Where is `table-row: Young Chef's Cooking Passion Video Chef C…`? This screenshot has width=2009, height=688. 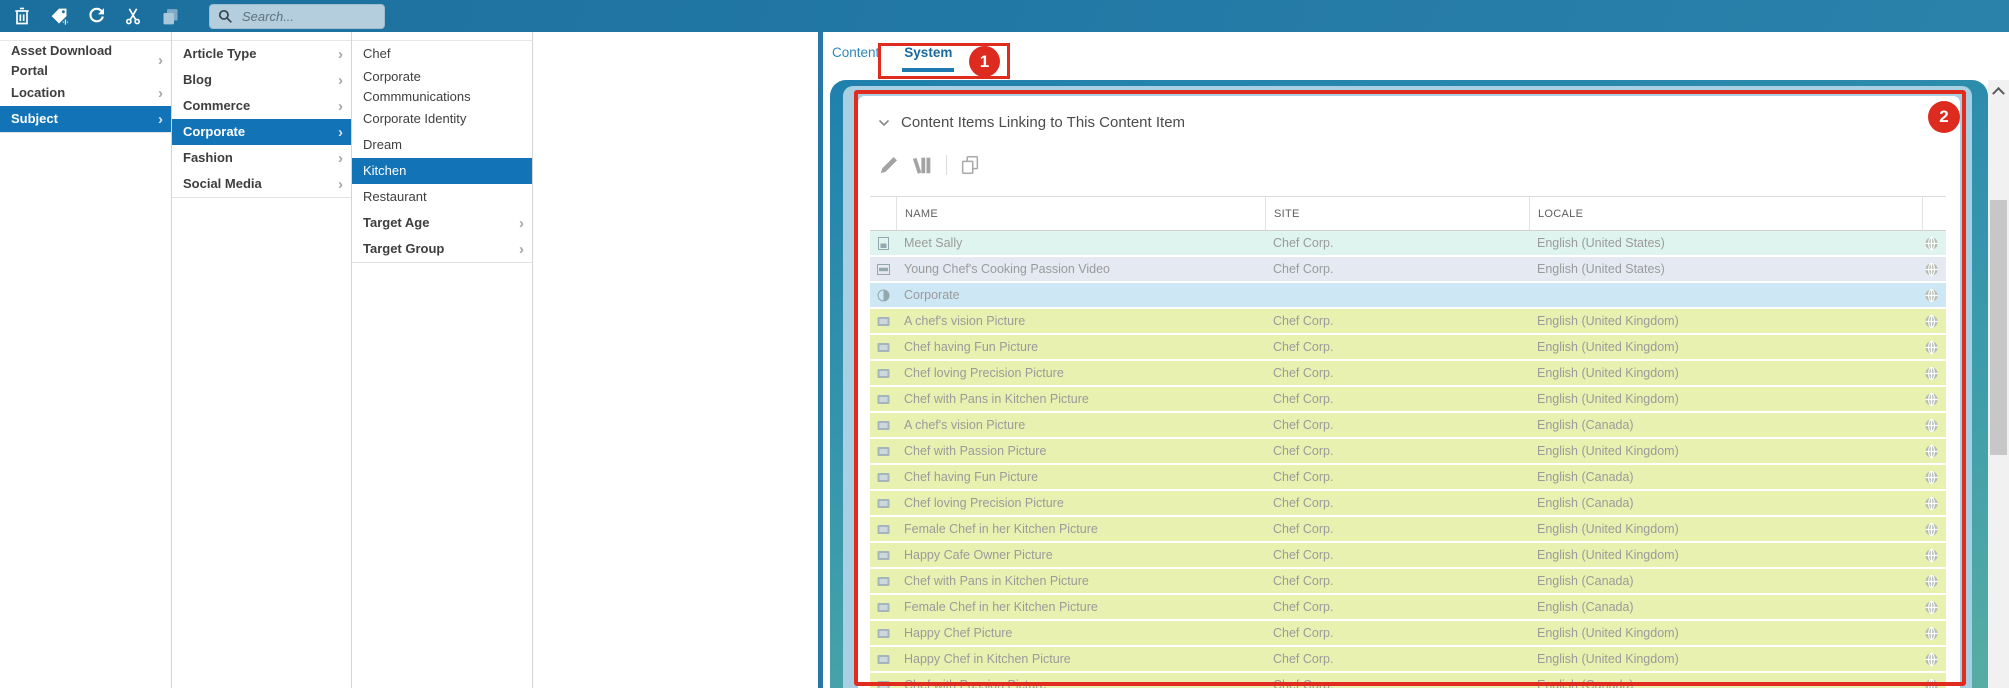
table-row: Young Chef's Cooking Passion Video Chef C… is located at coordinates (1408, 270).